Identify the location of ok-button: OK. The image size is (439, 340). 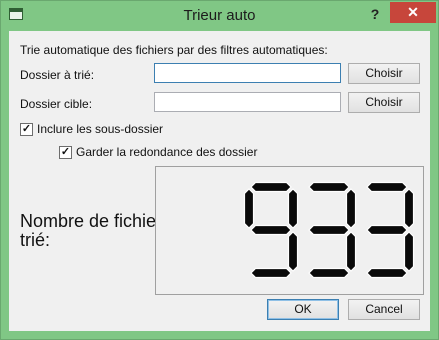
(303, 309).